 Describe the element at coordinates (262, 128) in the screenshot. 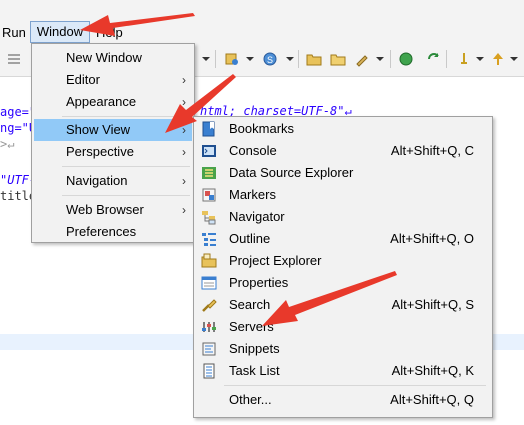

I see `view-item-label: Bookmarks` at that location.